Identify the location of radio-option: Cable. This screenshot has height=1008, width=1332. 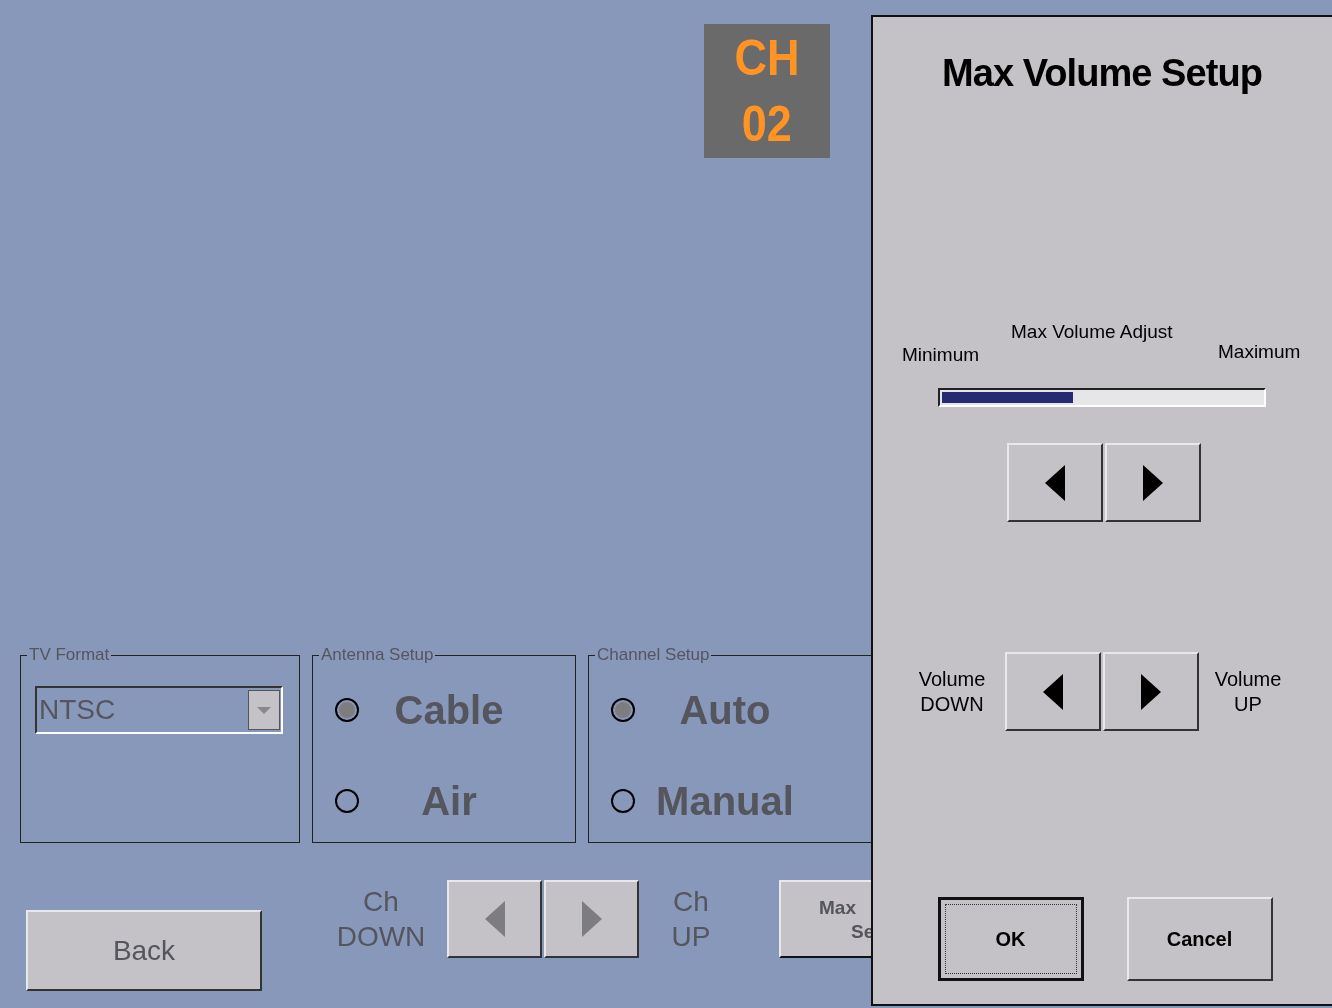
(437, 710).